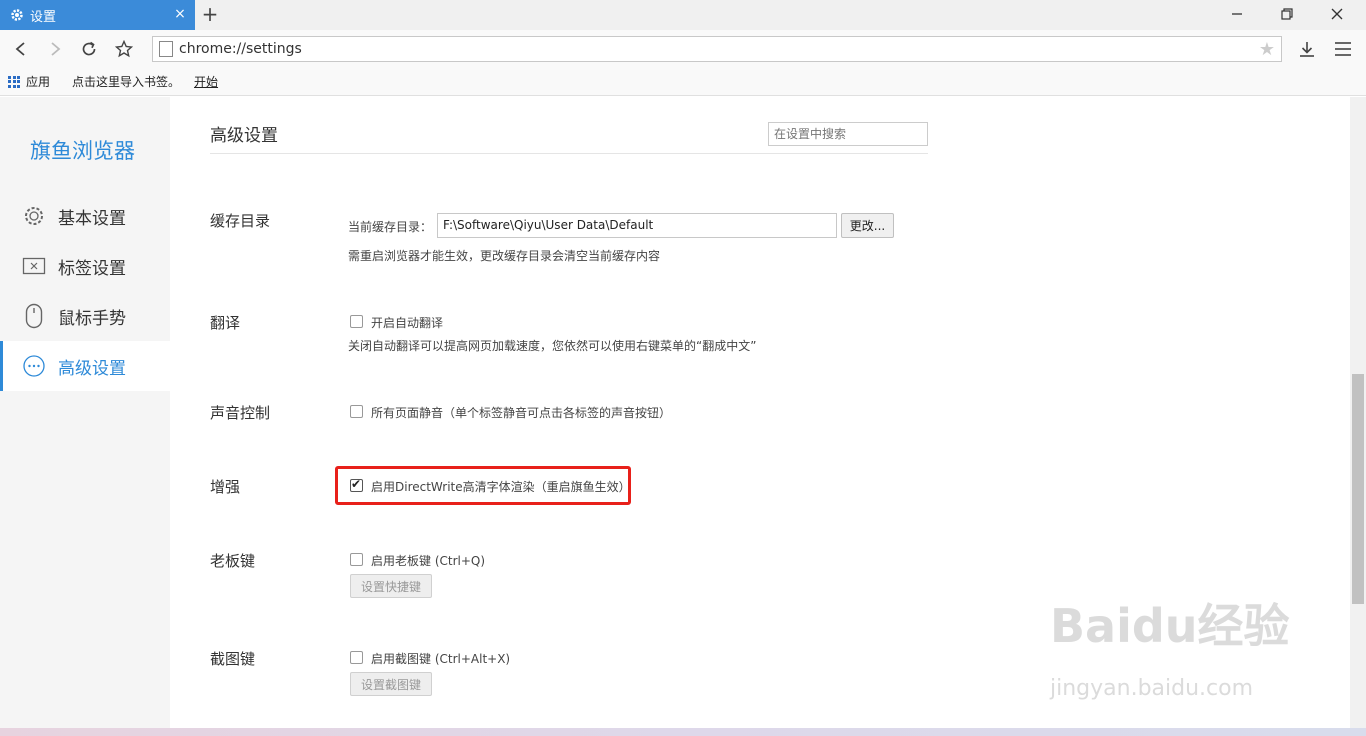  What do you see at coordinates (1237, 14) in the screenshot?
I see `minimize-button` at bounding box center [1237, 14].